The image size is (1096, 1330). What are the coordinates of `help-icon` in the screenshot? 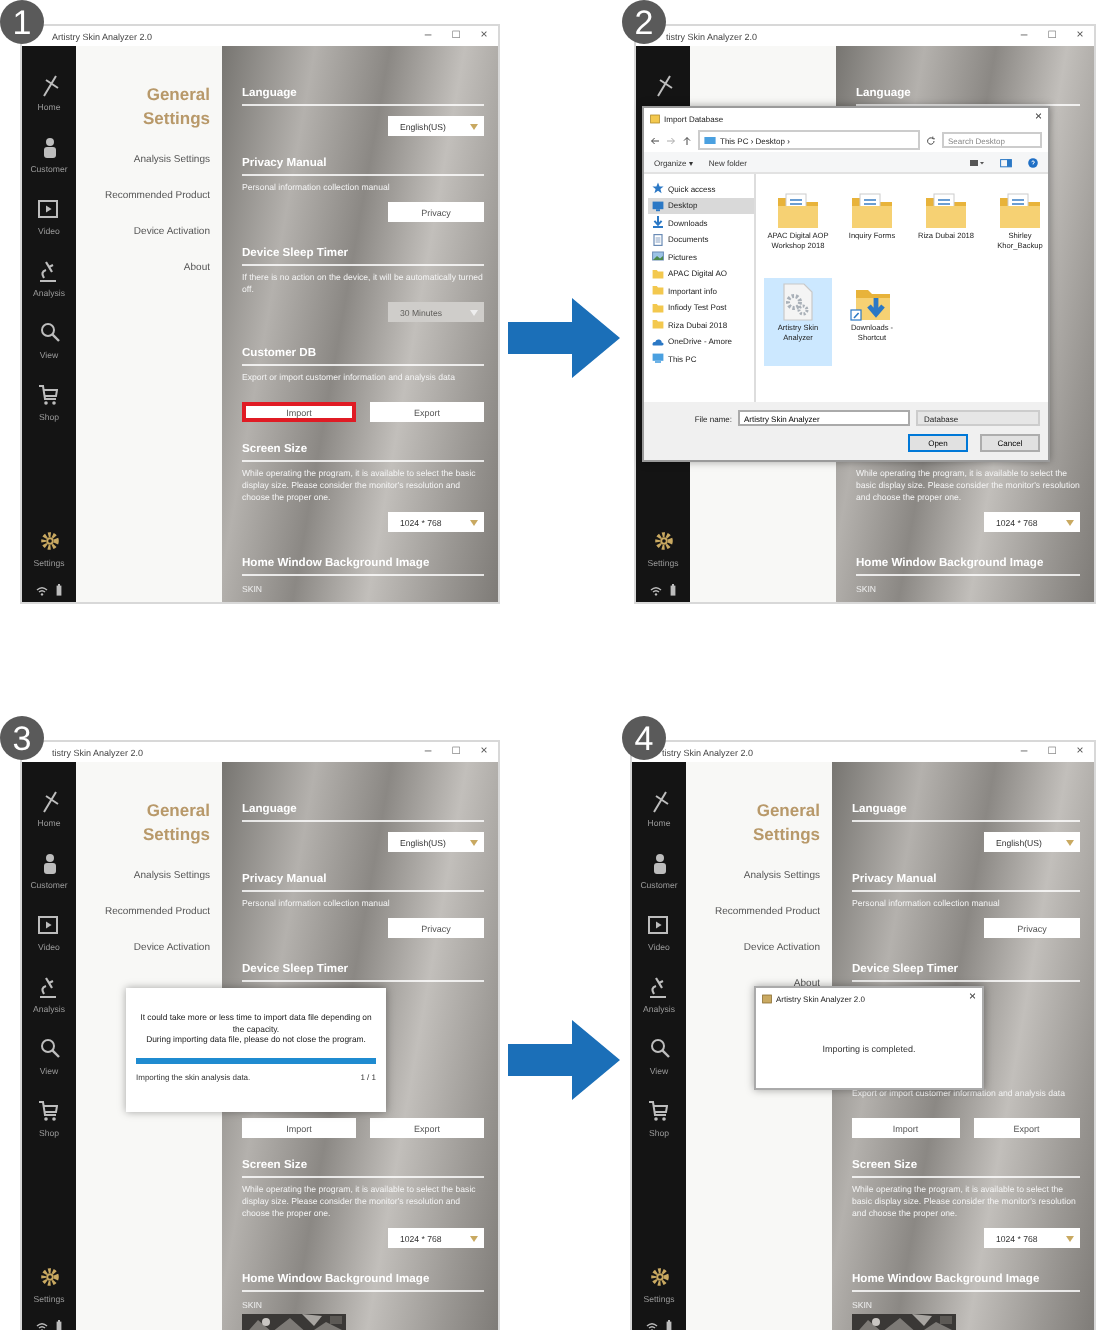 It's located at (1033, 162).